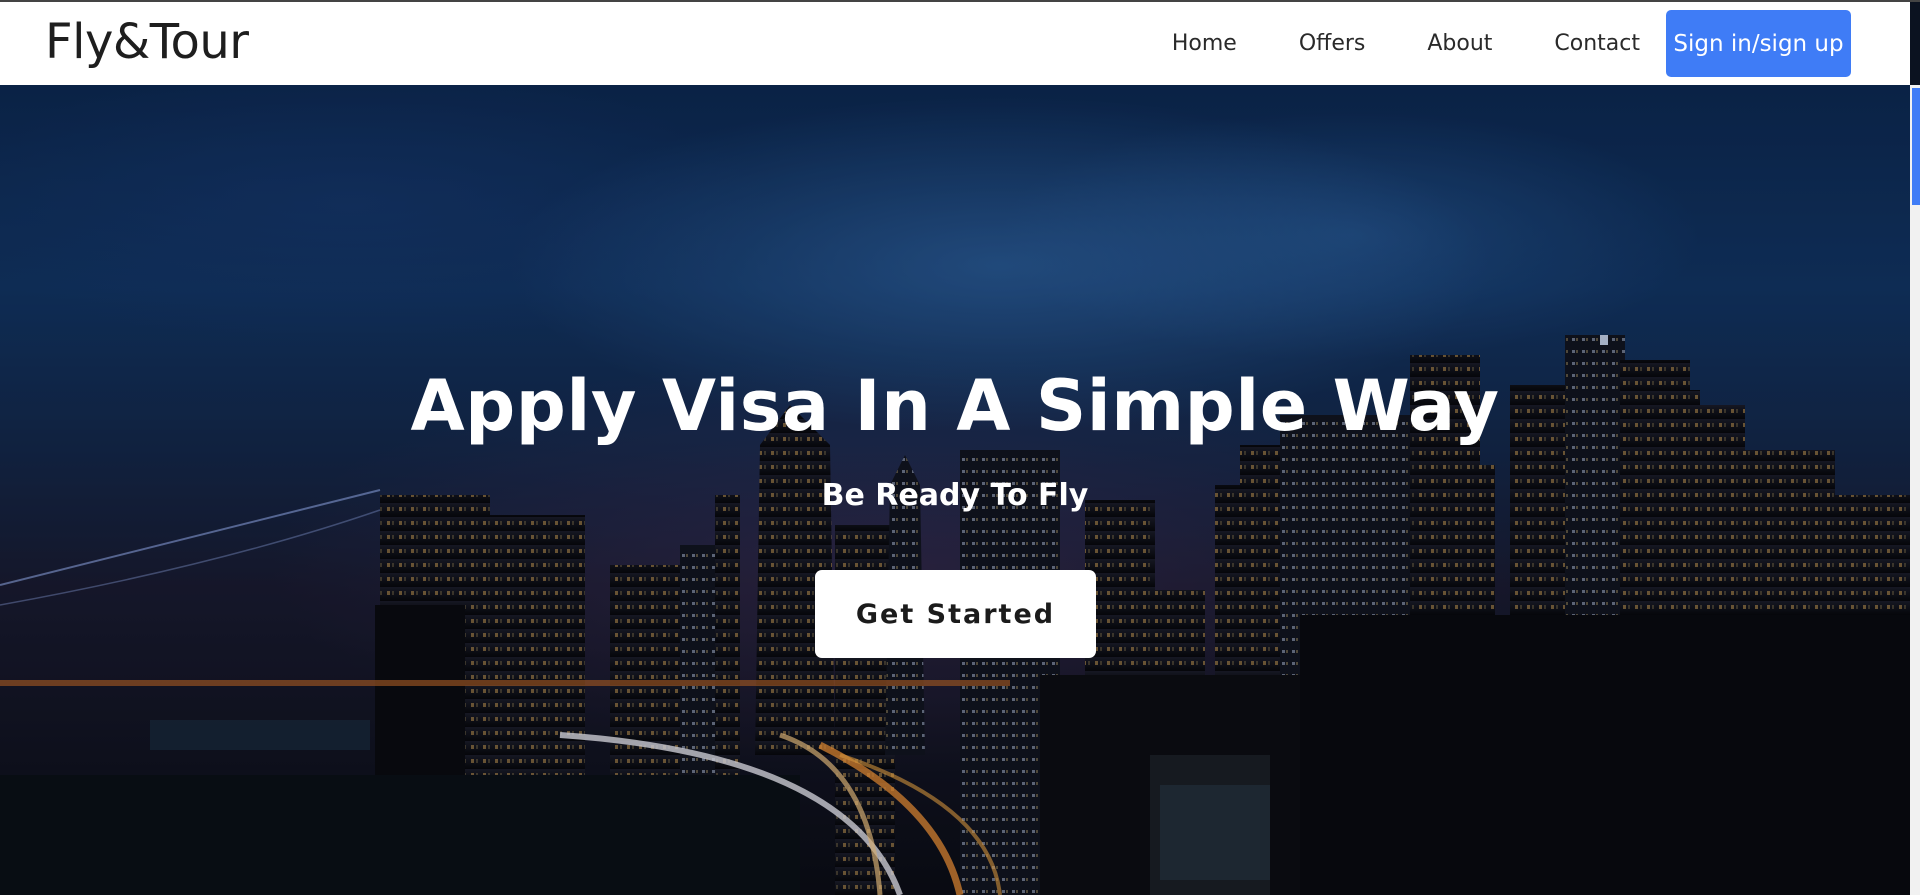 The width and height of the screenshot is (1920, 895). Describe the element at coordinates (1758, 43) in the screenshot. I see `sign-in-button: Sign in/sign up` at that location.